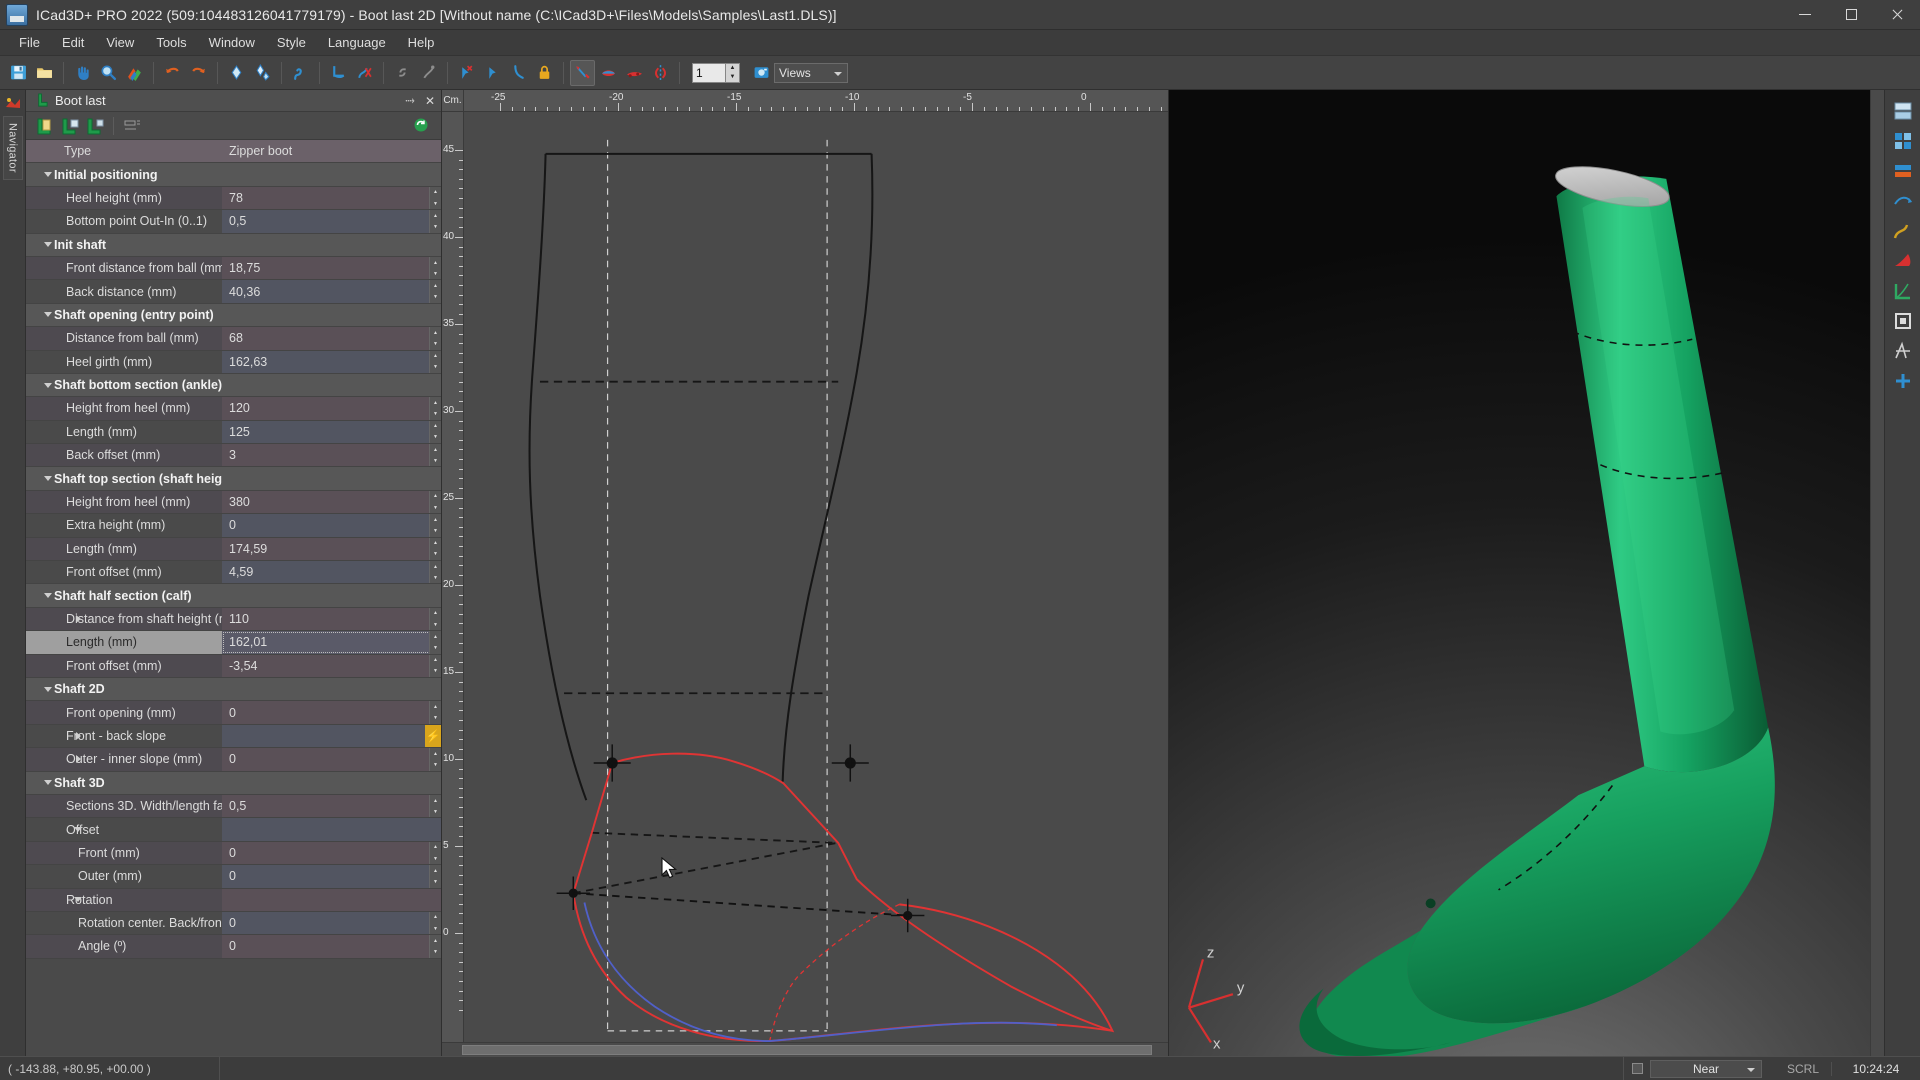 The image size is (1920, 1080). I want to click on property-row: Distance from ball (mm) 68 ▲ ▼, so click(233, 339).